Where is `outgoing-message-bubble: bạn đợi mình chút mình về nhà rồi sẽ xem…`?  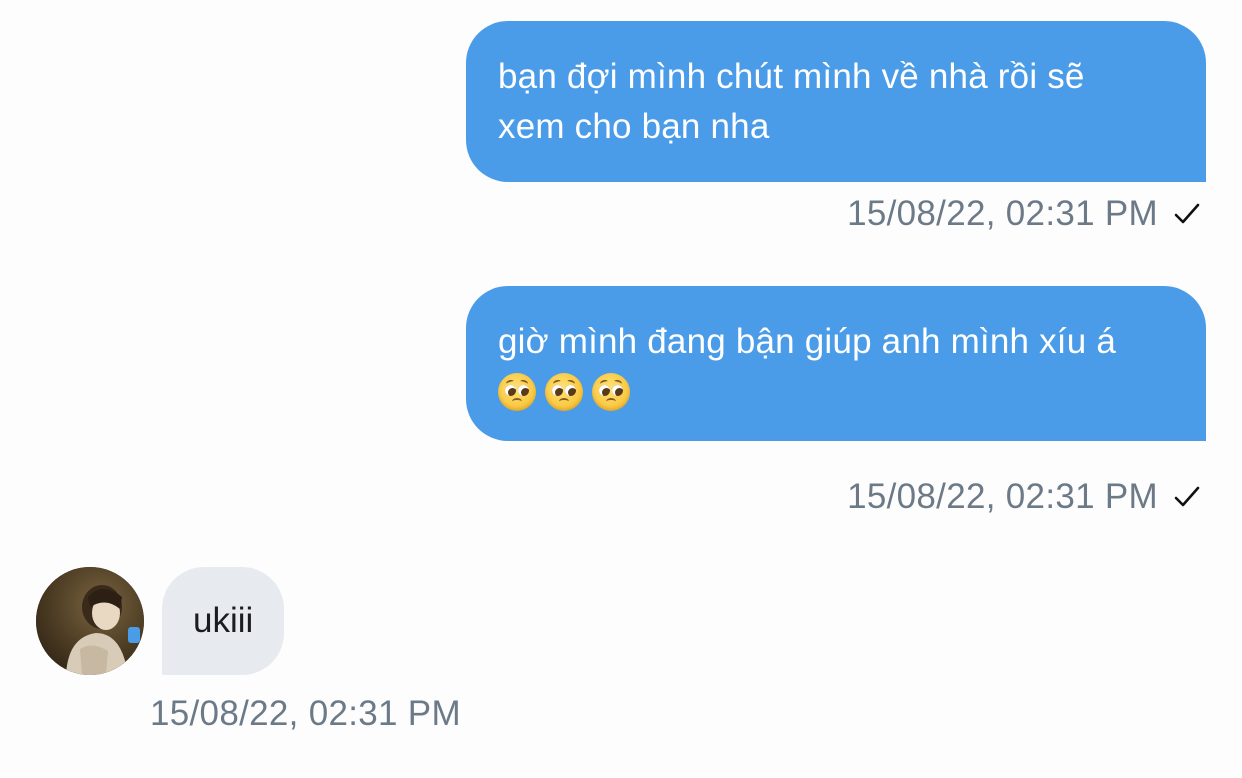 outgoing-message-bubble: bạn đợi mình chút mình về nhà rồi sẽ xem… is located at coordinates (836, 101).